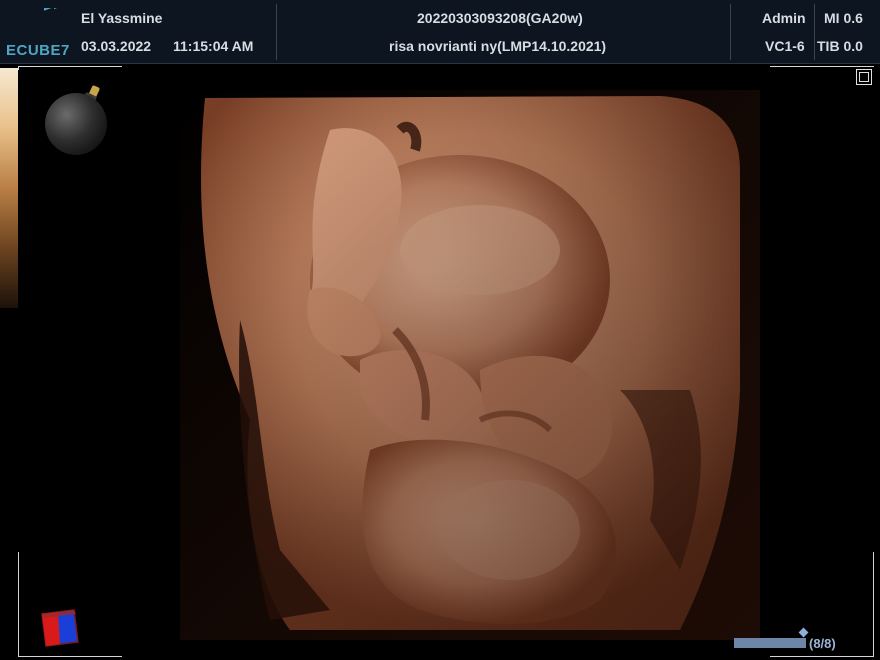 This screenshot has width=880, height=660. Describe the element at coordinates (9, 188) in the screenshot. I see `grayscale-bar` at that location.